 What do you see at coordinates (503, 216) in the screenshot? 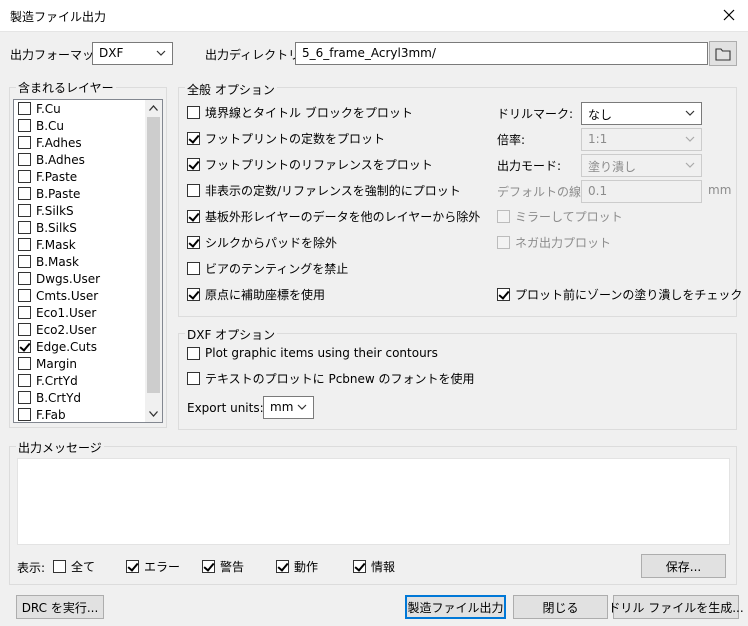
I see `mirror-checkbox` at bounding box center [503, 216].